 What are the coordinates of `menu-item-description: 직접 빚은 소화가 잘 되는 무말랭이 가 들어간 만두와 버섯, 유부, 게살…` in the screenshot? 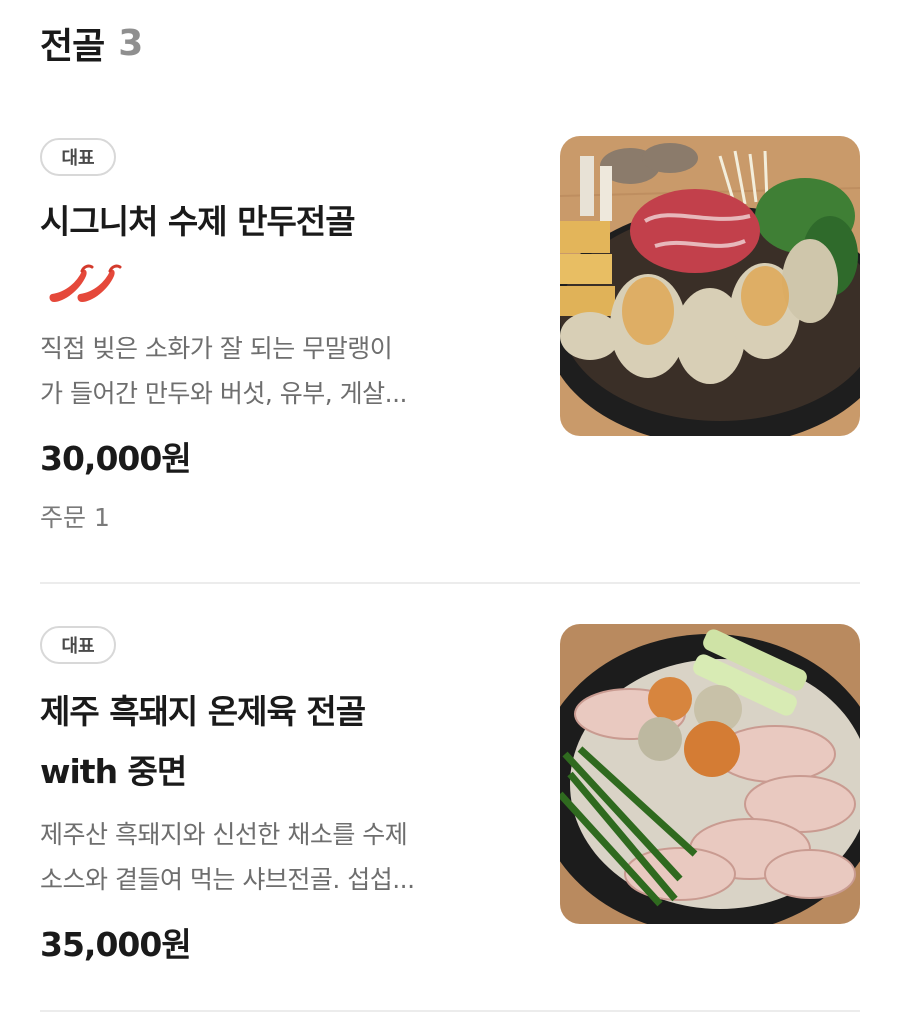 It's located at (280, 371).